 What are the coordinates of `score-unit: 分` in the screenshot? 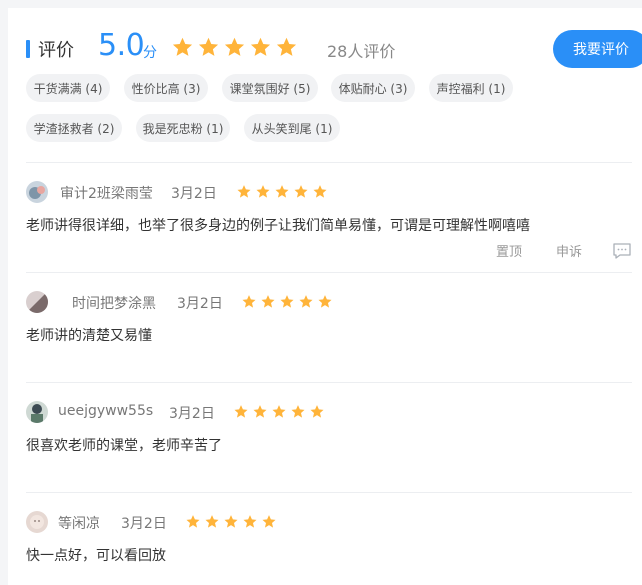 It's located at (150, 53).